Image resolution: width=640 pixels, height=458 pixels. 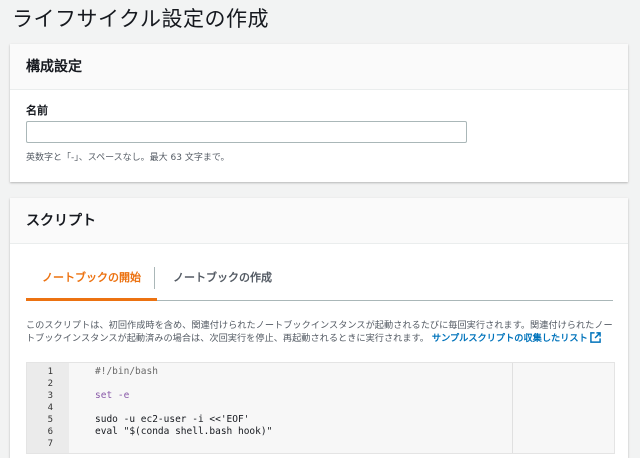 I want to click on config-heading: 構成設定, so click(x=319, y=67).